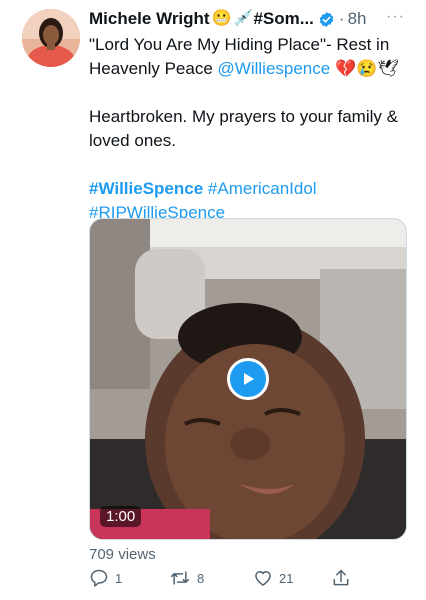 Image resolution: width=426 pixels, height=600 pixels. Describe the element at coordinates (121, 516) in the screenshot. I see `video-duration: 1:00` at that location.